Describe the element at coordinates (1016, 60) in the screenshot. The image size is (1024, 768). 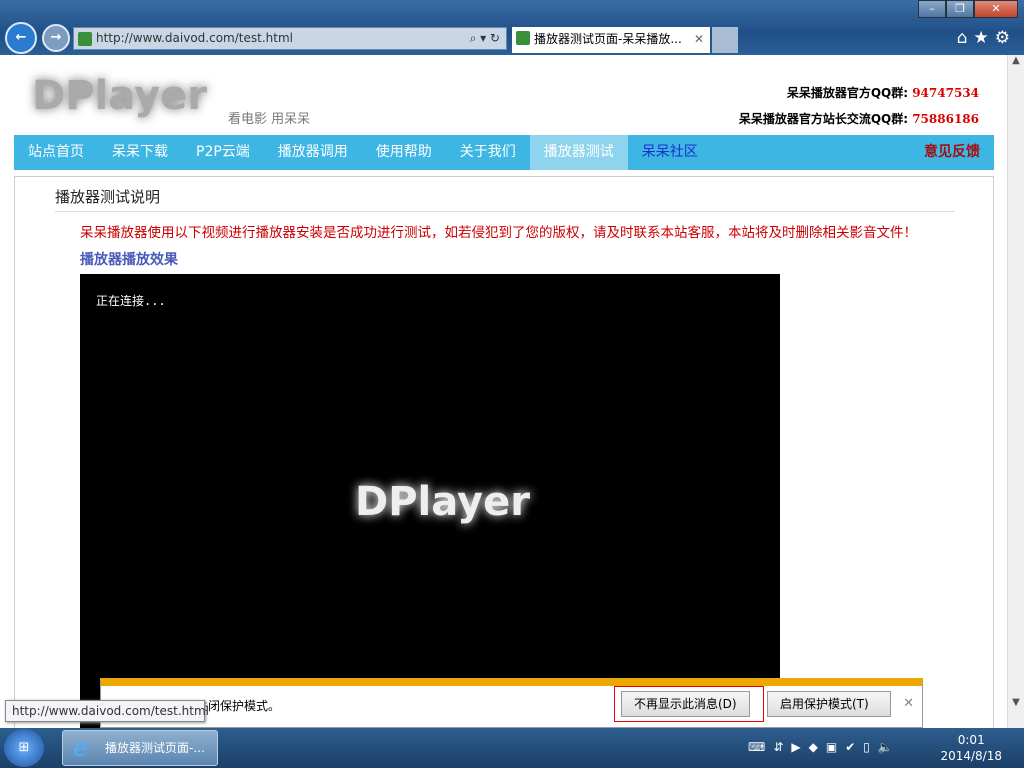
I see `scroll-up-icon: ▲` at that location.